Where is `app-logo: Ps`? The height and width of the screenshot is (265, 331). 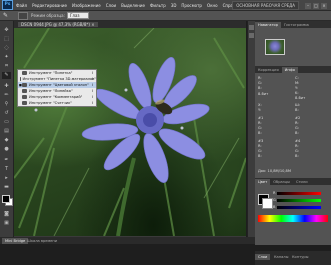
app-logo: Ps is located at coordinates (7, 5).